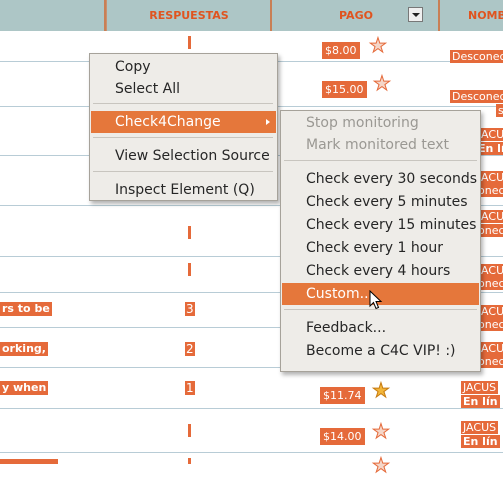  What do you see at coordinates (183, 67) in the screenshot?
I see `menu-item-copy: Copy` at bounding box center [183, 67].